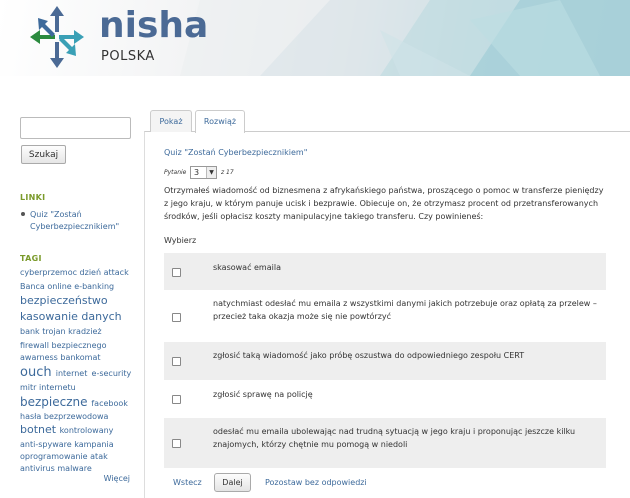  Describe the element at coordinates (72, 373) in the screenshot. I see `tag-link: internet` at that location.